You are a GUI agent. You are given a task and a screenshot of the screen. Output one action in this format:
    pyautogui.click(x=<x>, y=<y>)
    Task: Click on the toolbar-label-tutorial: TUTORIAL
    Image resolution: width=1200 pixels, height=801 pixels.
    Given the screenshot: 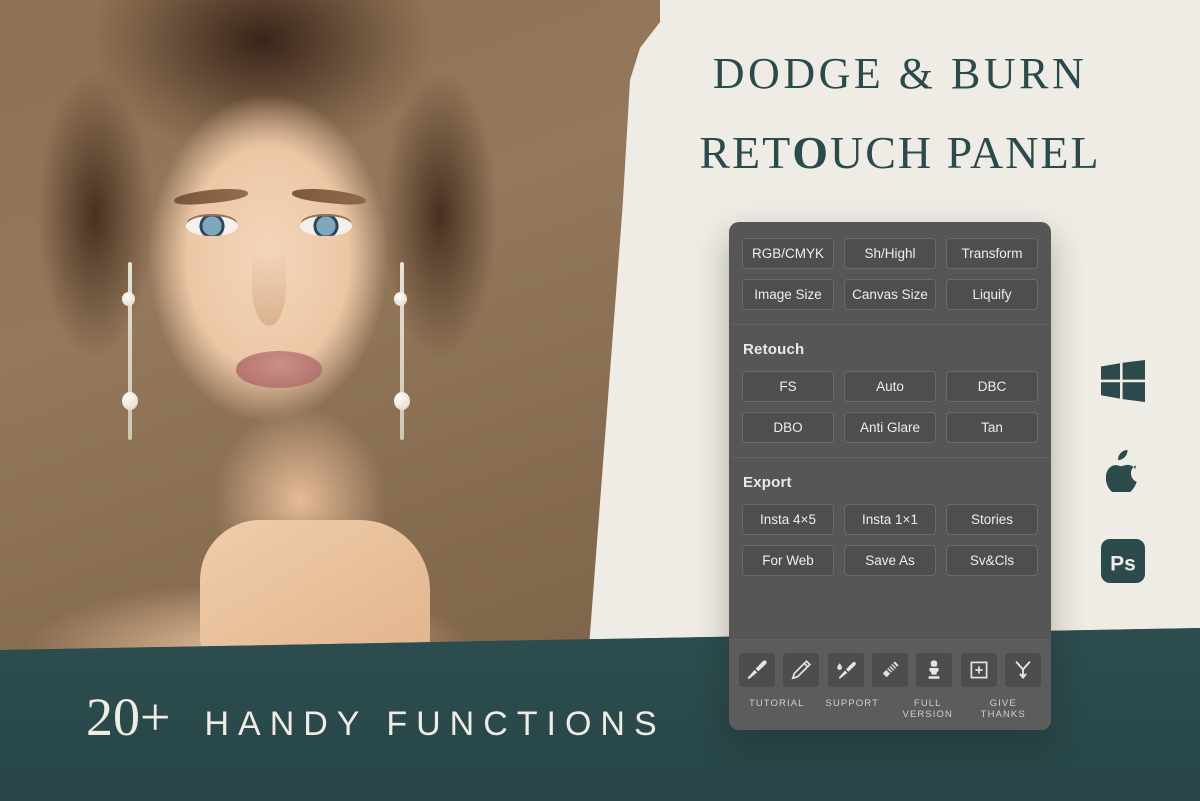 What is the action you would take?
    pyautogui.click(x=777, y=709)
    